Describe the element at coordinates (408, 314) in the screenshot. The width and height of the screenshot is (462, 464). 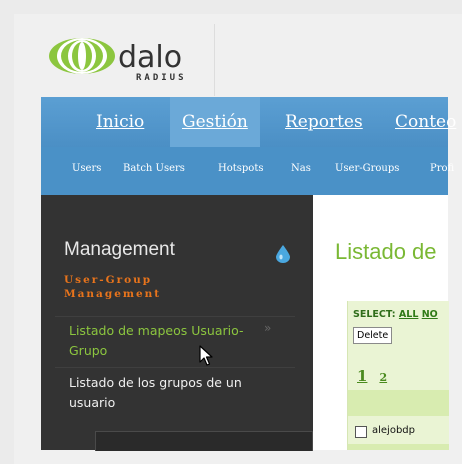
I see `select-all-link: ALL` at that location.